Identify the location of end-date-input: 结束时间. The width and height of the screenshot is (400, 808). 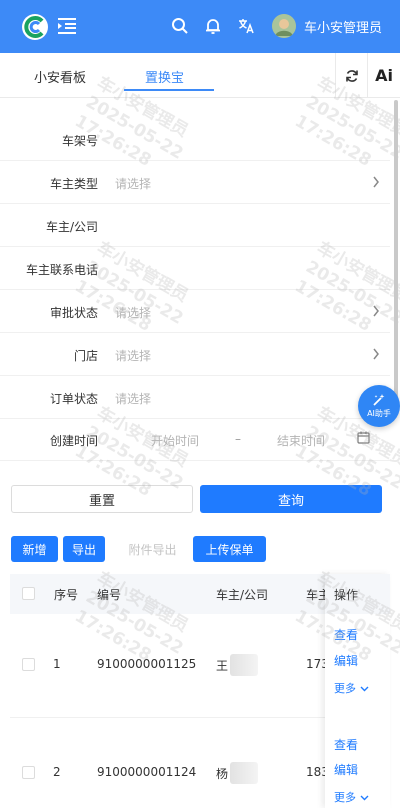
(301, 440).